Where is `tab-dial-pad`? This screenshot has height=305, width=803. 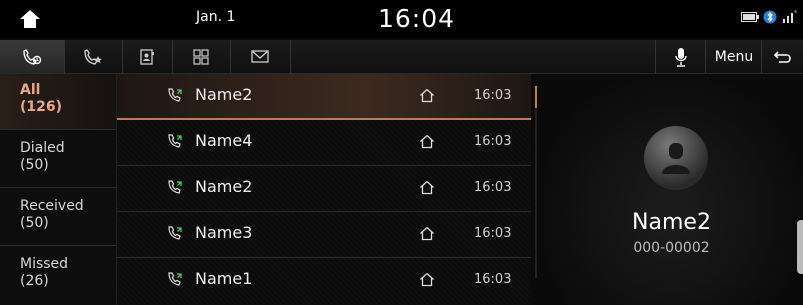
tab-dial-pad is located at coordinates (201, 56).